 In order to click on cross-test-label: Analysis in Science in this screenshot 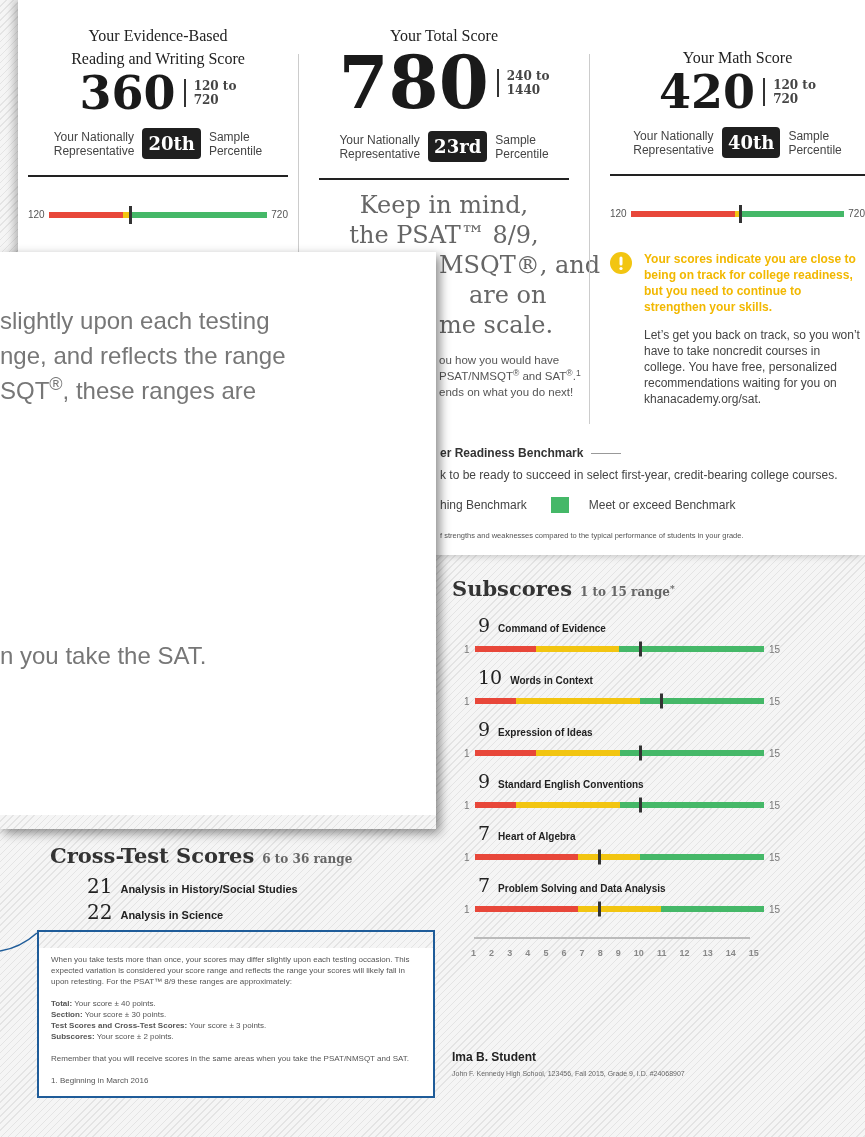, I will do `click(172, 915)`.